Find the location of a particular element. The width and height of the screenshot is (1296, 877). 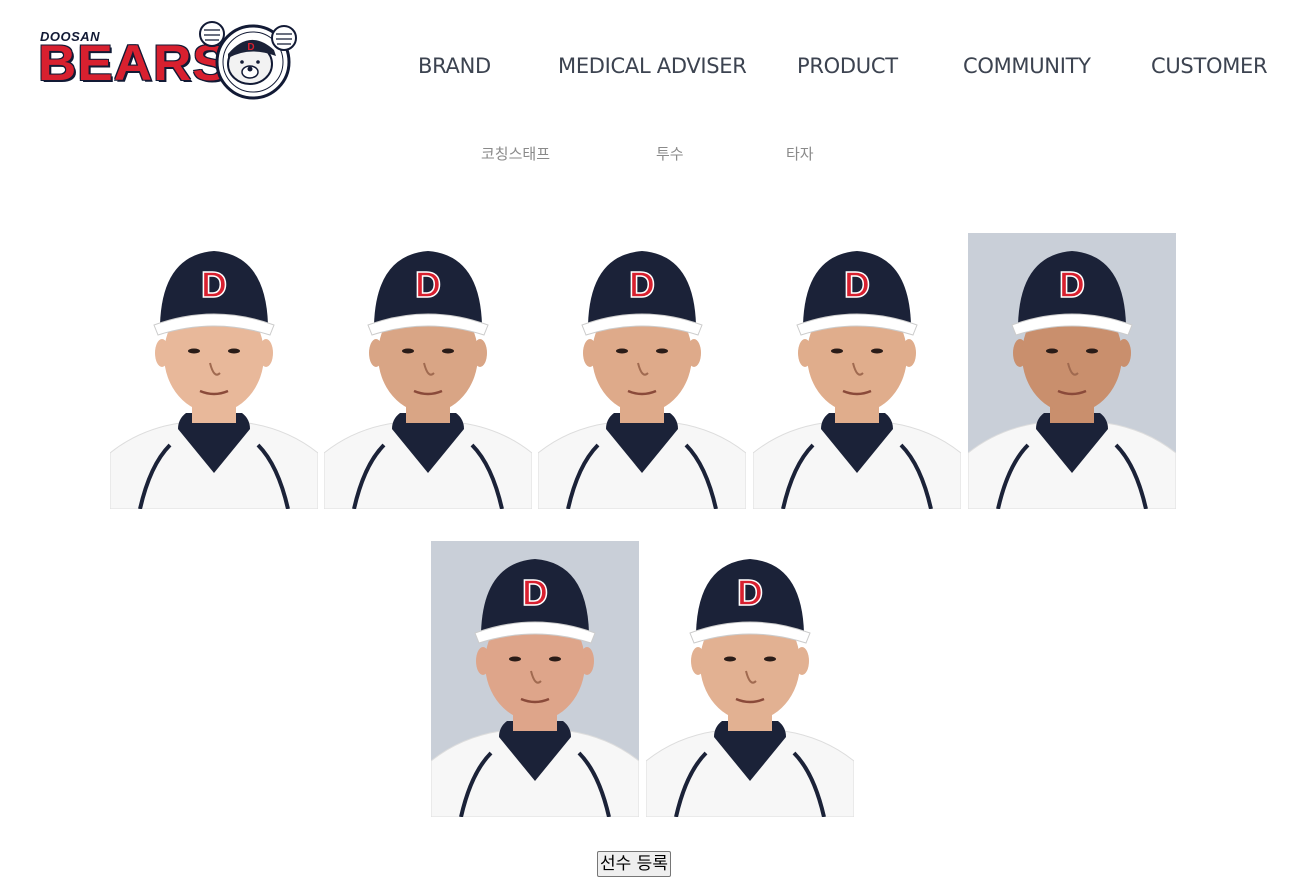

tab-batters: 타자 is located at coordinates (800, 153).